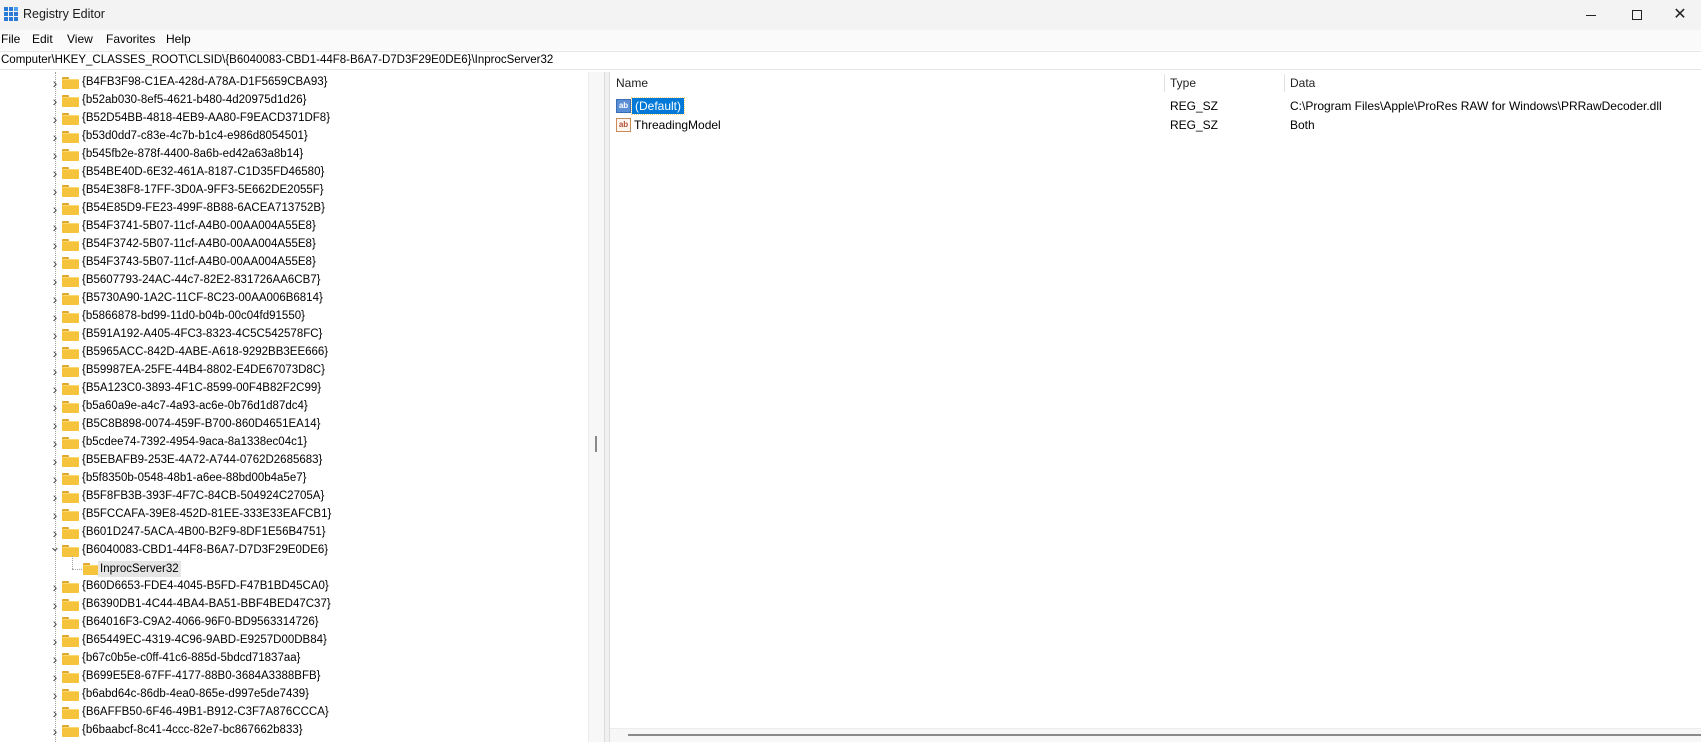  Describe the element at coordinates (195, 136) in the screenshot. I see `tree-item-label: {b53d0dd7-c83e-4c7b-b1c4-e986d8054501}` at that location.